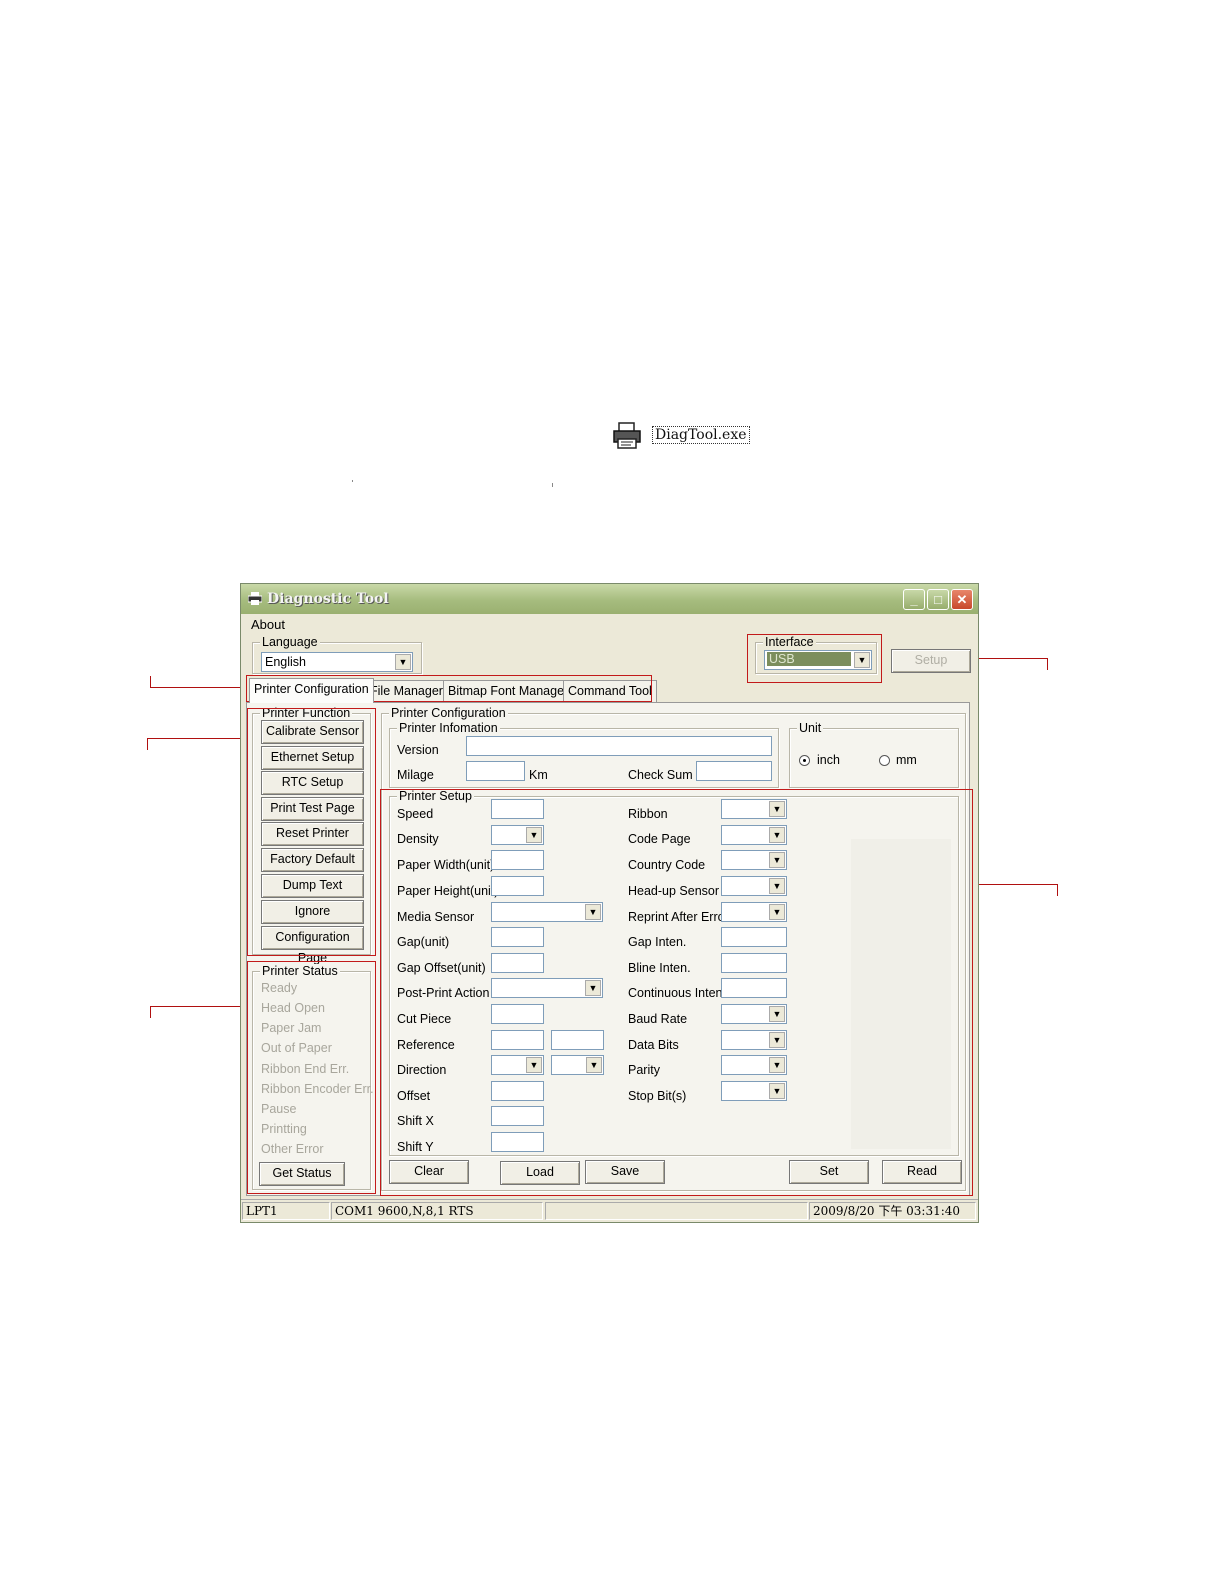 Image resolution: width=1224 pixels, height=1584 pixels. I want to click on maximize-icon: □, so click(938, 599).